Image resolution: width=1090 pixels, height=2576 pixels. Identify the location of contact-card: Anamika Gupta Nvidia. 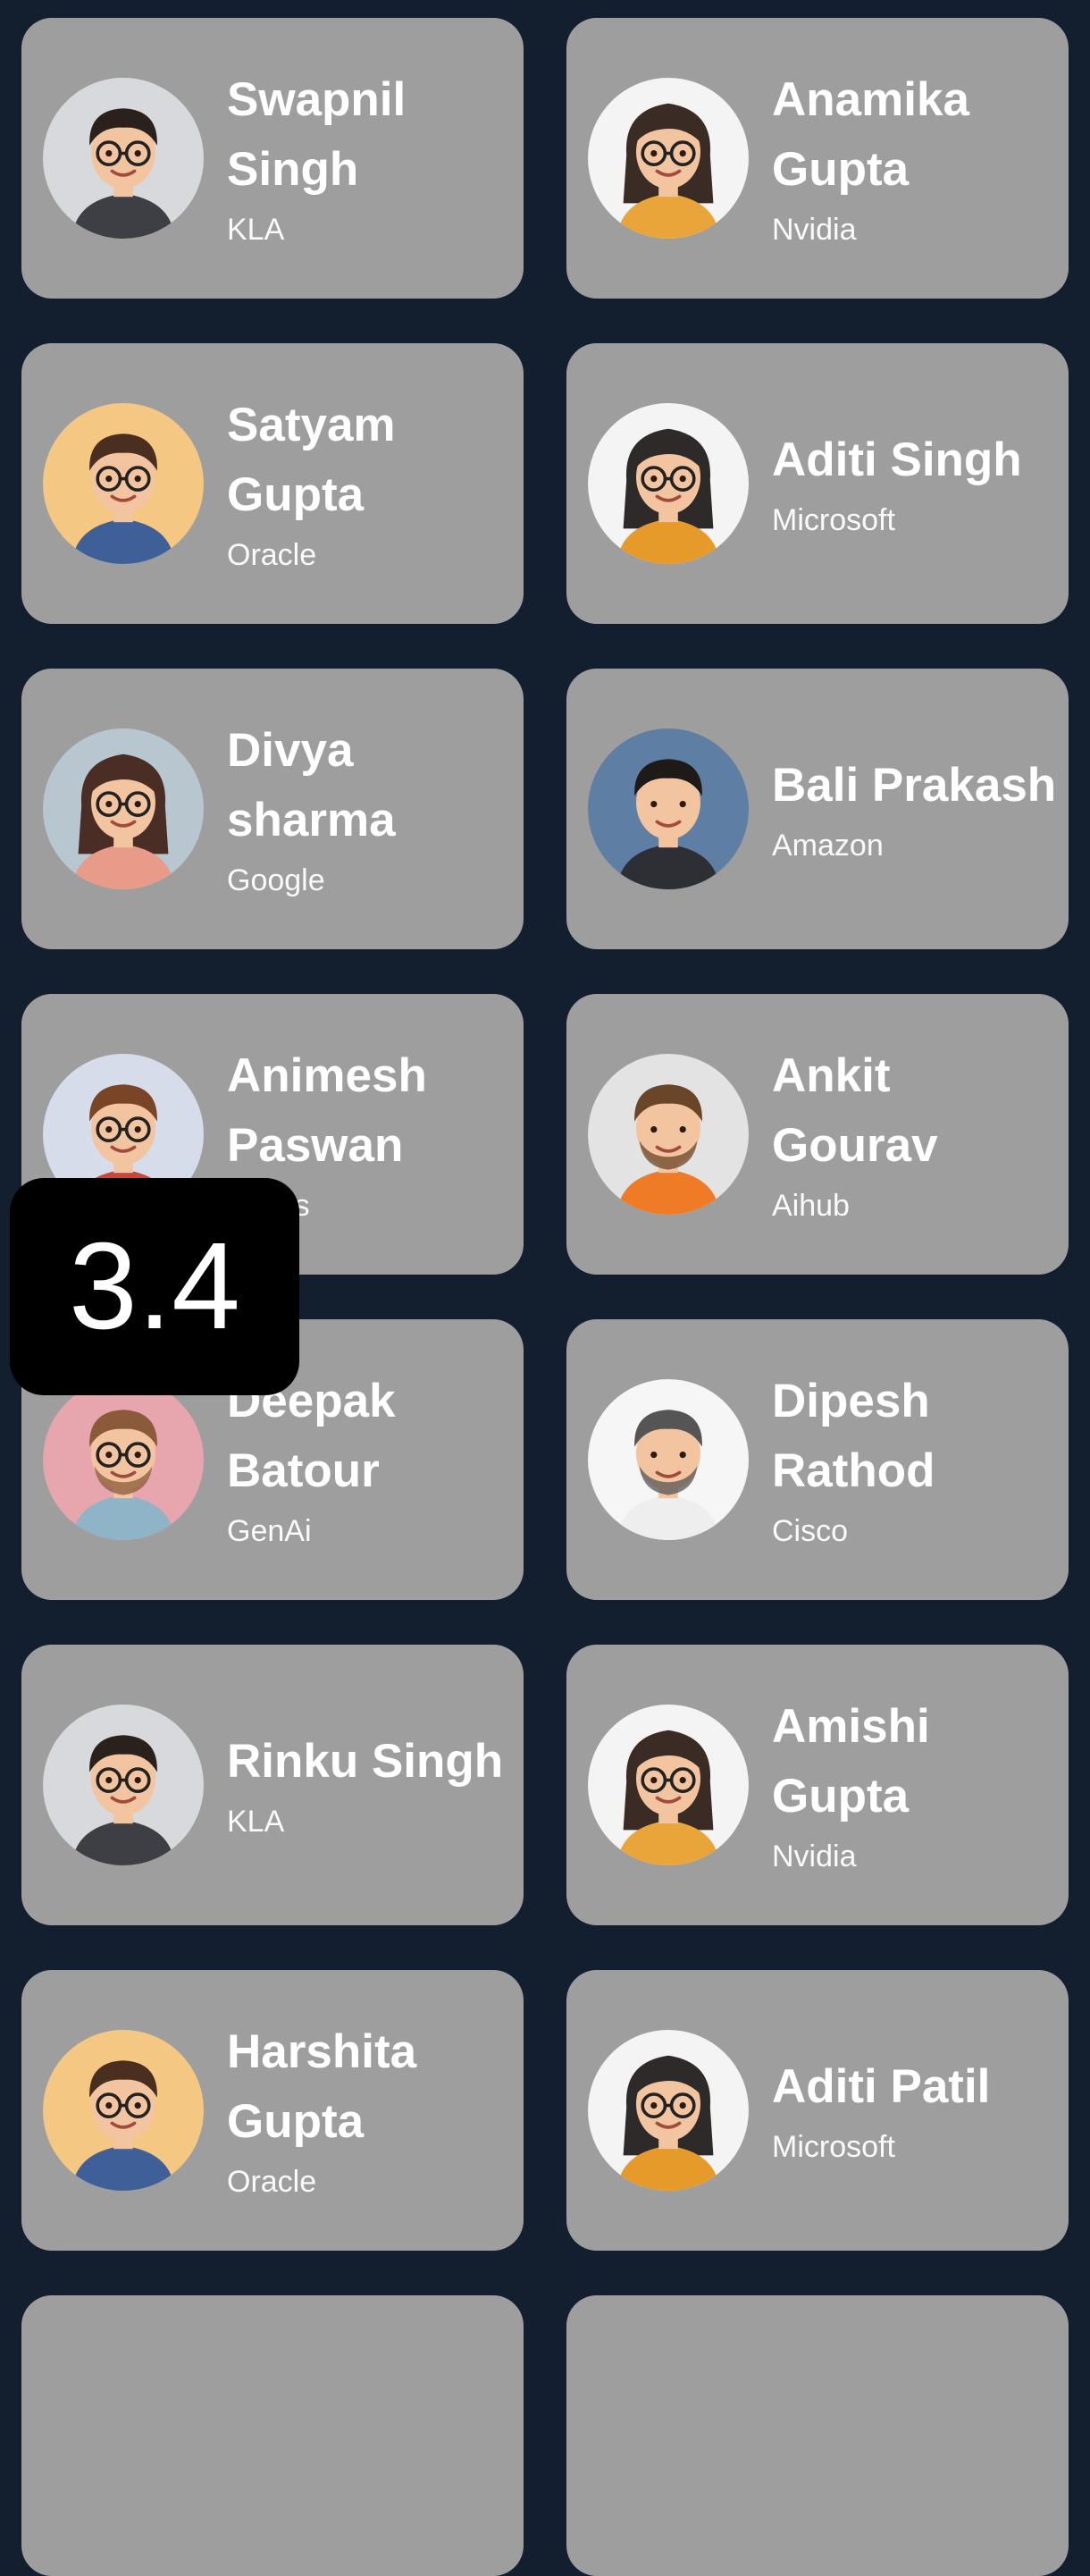
(817, 159).